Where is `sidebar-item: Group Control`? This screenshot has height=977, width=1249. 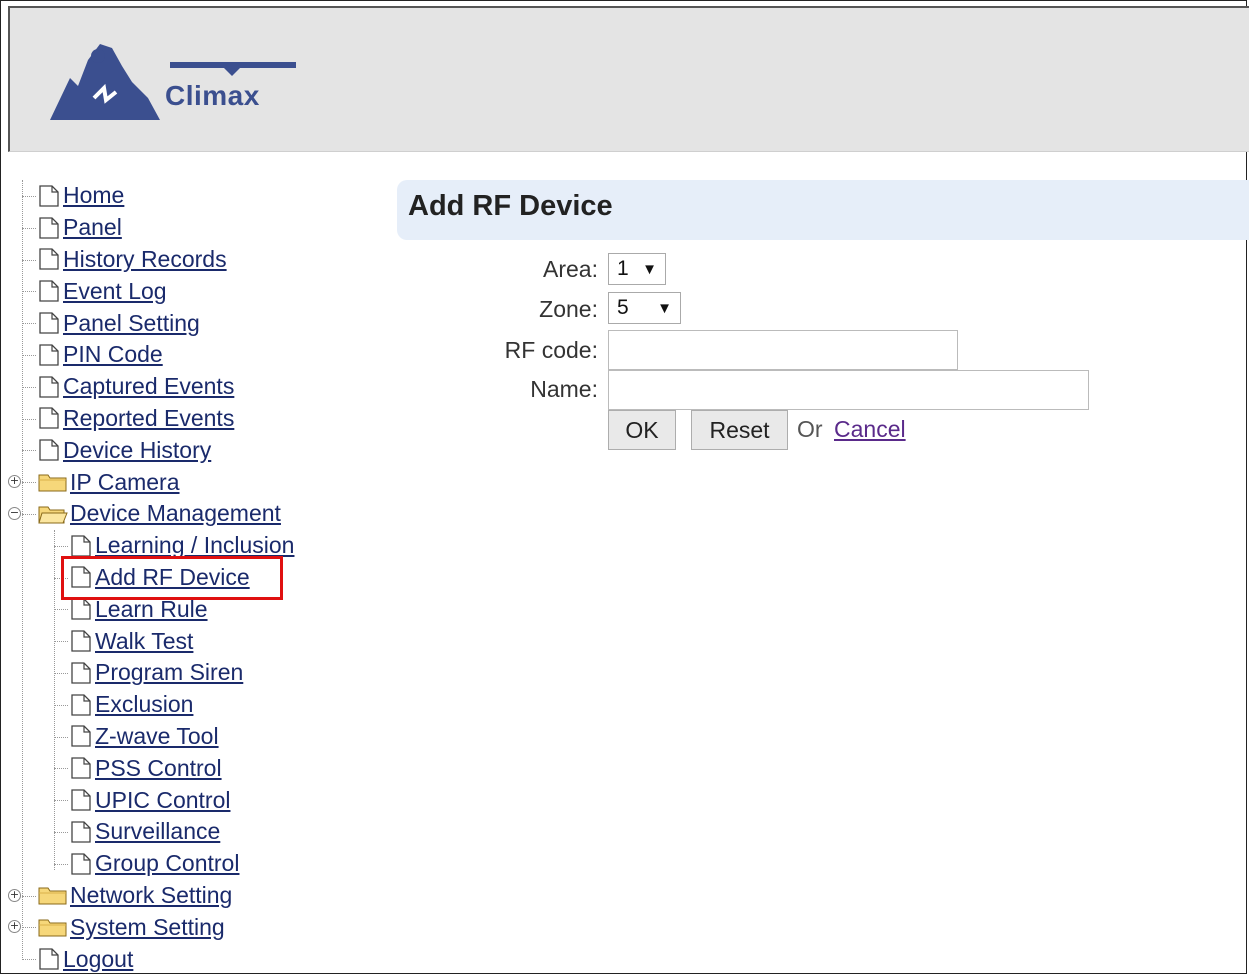
sidebar-item: Group Control is located at coordinates (178, 864).